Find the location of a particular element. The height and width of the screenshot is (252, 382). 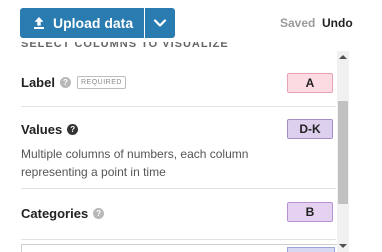

field-categories-name: Categories is located at coordinates (55, 213).